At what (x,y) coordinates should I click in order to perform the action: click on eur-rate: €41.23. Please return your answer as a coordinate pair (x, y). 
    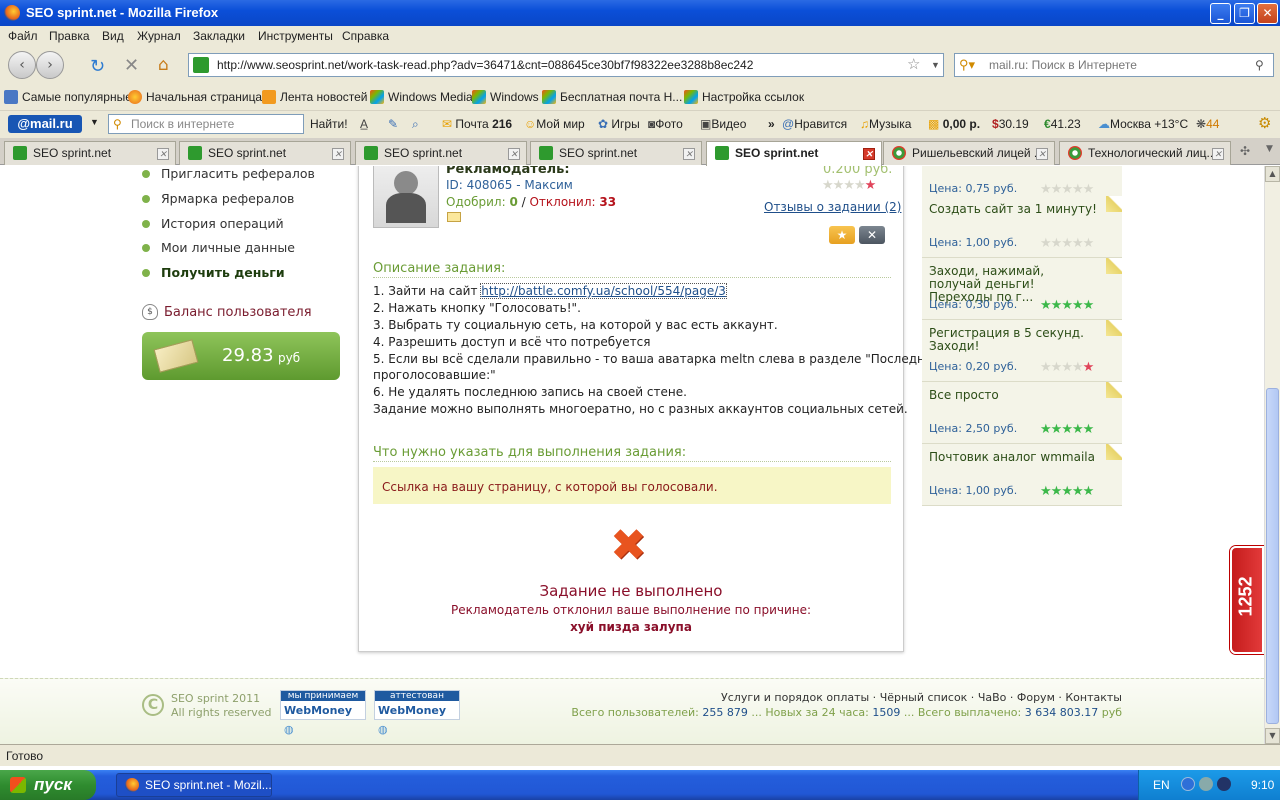
    Looking at the image, I should click on (1062, 124).